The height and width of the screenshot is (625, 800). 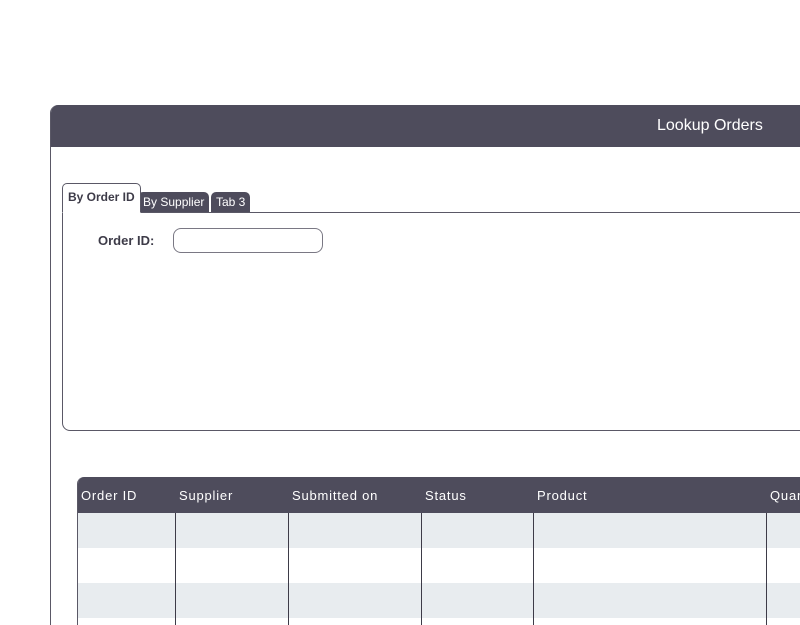 What do you see at coordinates (710, 125) in the screenshot?
I see `window-title: Lookup Orders` at bounding box center [710, 125].